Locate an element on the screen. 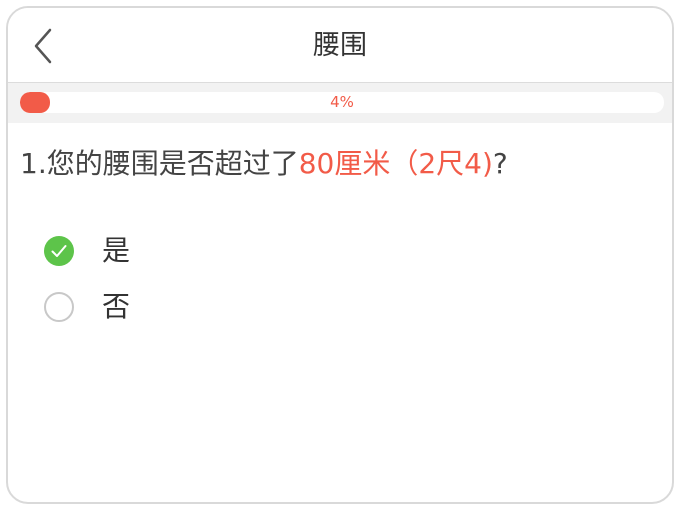 This screenshot has width=680, height=510. nav-bar: 腰围 is located at coordinates (340, 45).